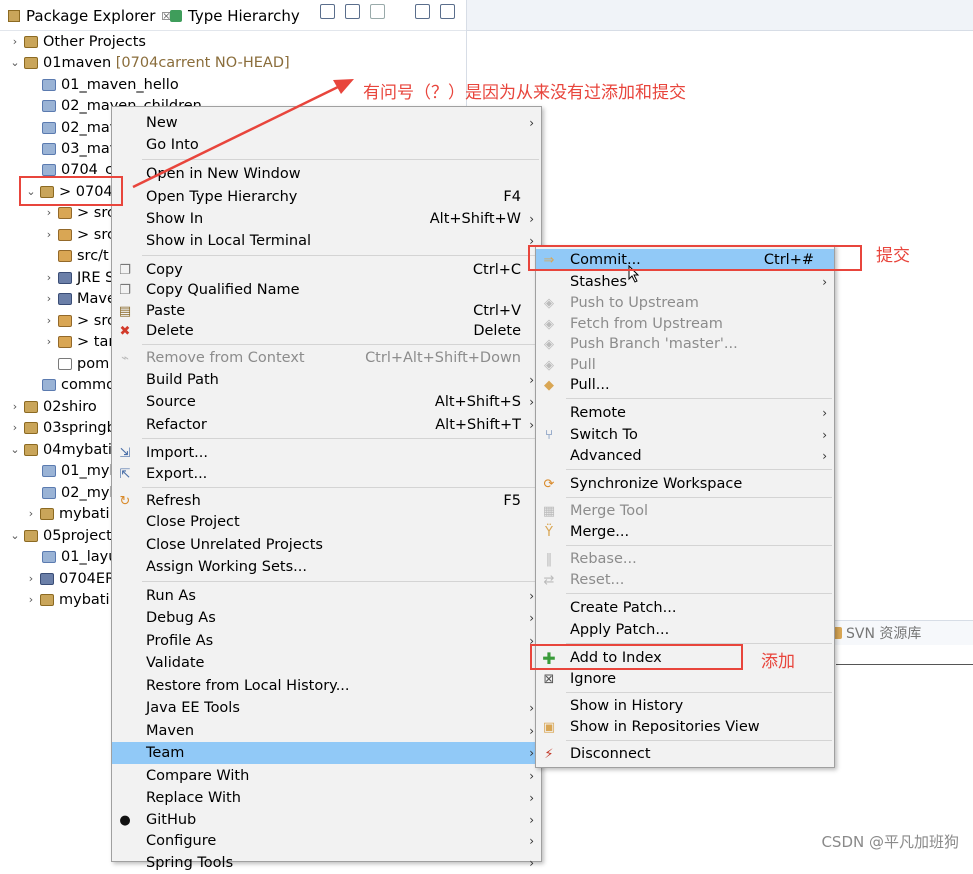 Image resolution: width=973 pixels, height=874 pixels. Describe the element at coordinates (890, 842) in the screenshot. I see `watermark: CSDN @平凡加班狗` at that location.